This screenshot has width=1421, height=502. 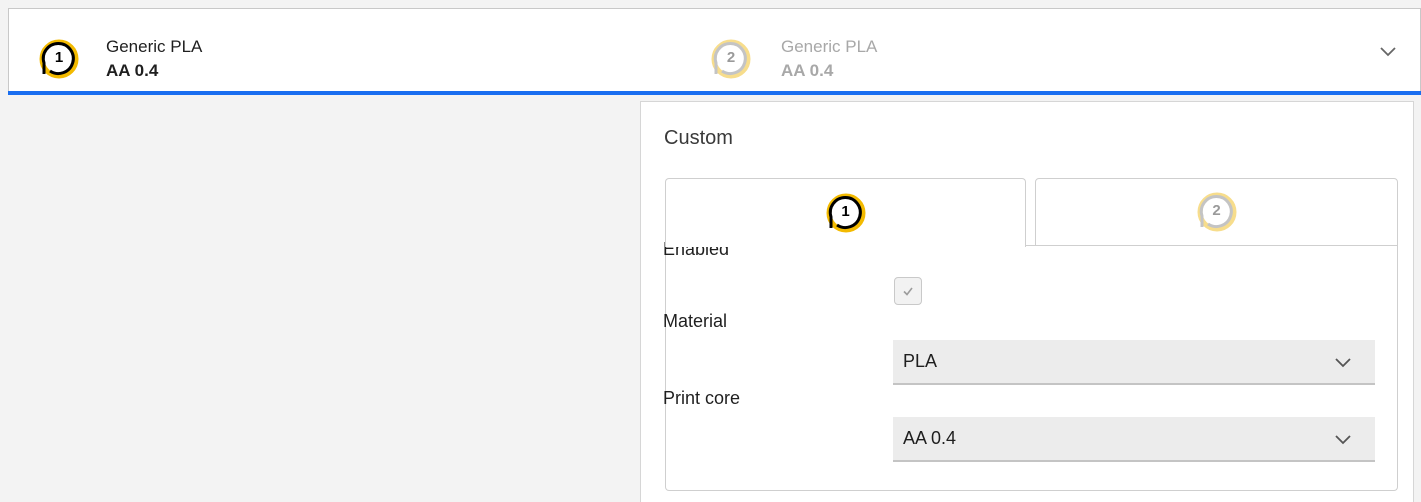 I want to click on print-core-label: Print core, so click(x=702, y=398).